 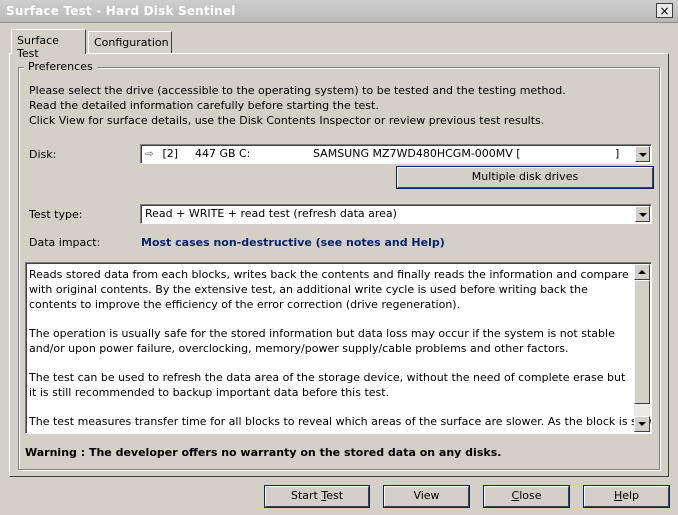 I want to click on start-test-label-pre: Start, so click(x=306, y=495).